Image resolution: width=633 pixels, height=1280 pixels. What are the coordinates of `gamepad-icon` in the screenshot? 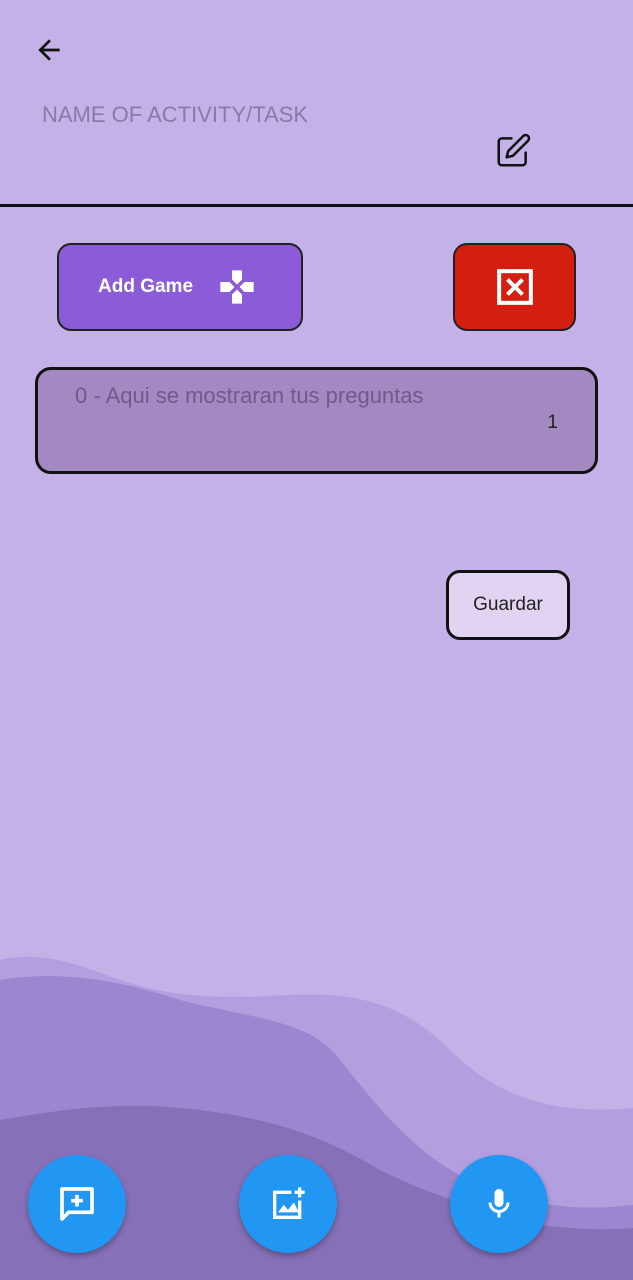 It's located at (237, 287).